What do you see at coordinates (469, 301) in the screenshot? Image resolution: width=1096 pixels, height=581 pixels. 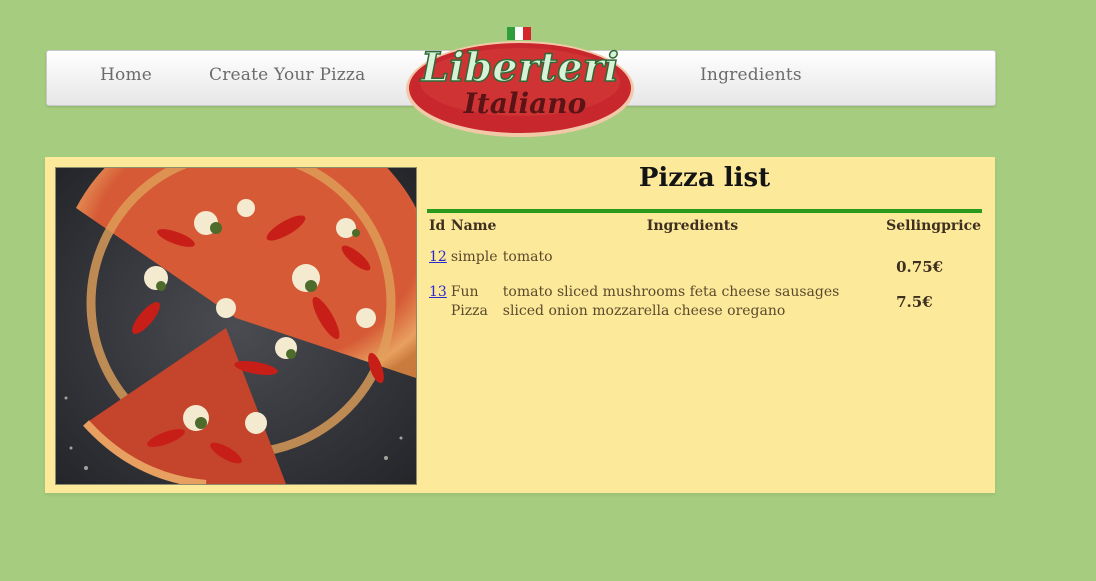 I see `pizza-name: Fun Pizza` at bounding box center [469, 301].